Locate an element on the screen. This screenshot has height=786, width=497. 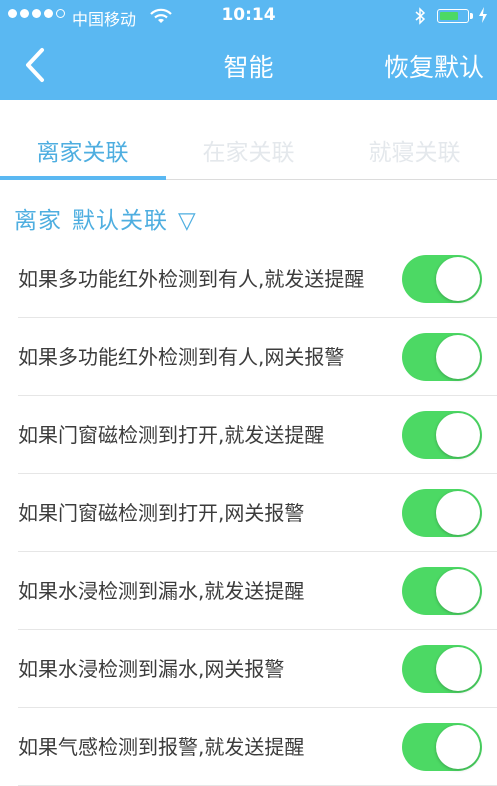
battery-icon is located at coordinates (453, 16).